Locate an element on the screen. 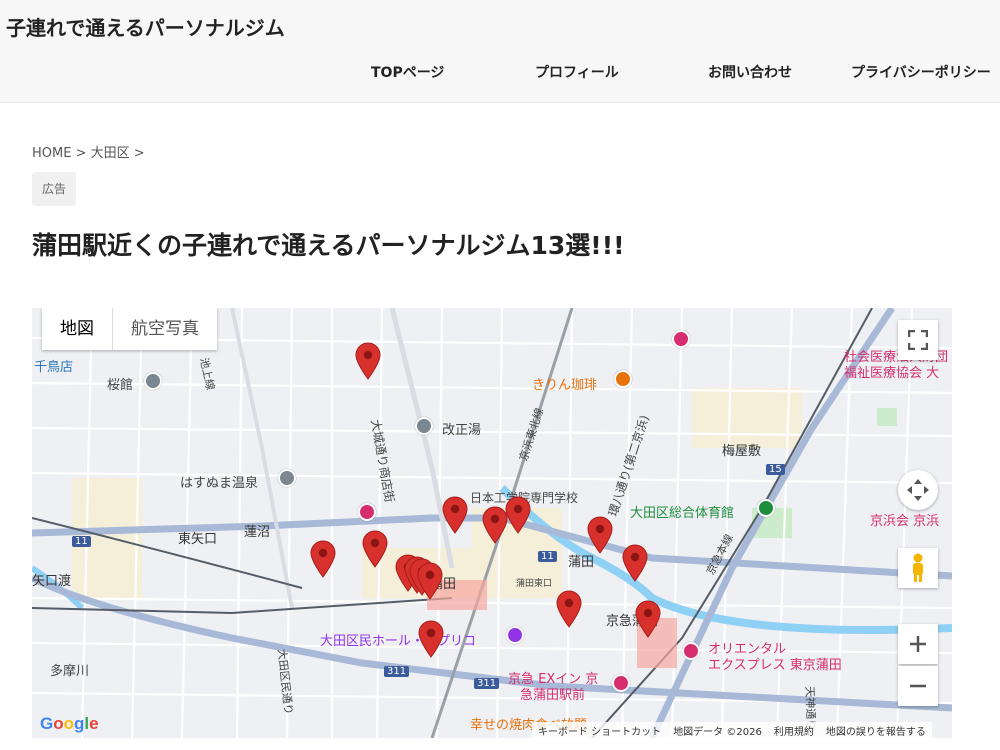  zoom-out-button is located at coordinates (918, 686).